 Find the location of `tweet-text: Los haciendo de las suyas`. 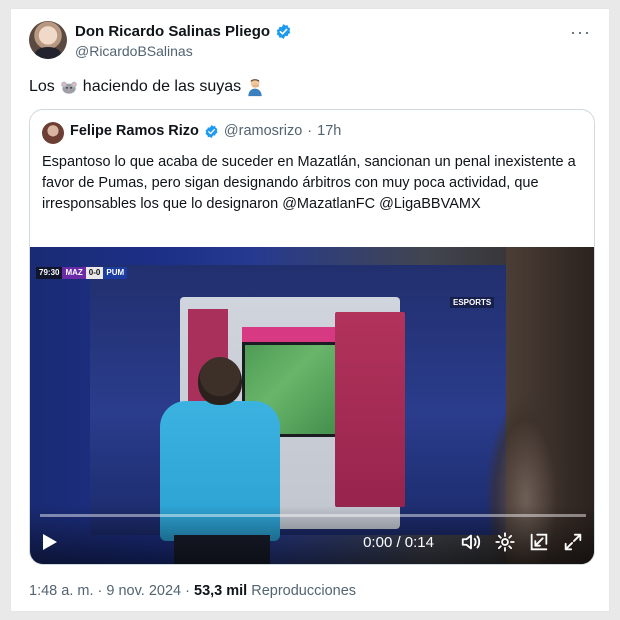

tweet-text: Los haciendo de las suyas is located at coordinates (147, 87).